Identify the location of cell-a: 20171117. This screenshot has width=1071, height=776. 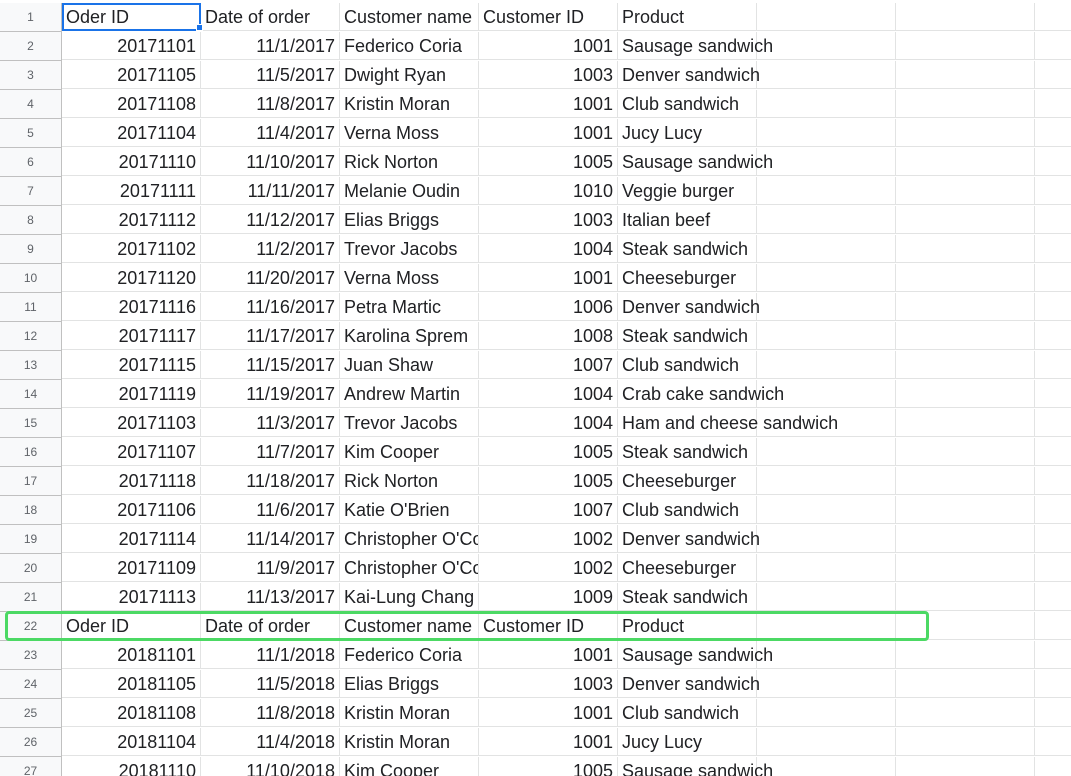
(131, 336).